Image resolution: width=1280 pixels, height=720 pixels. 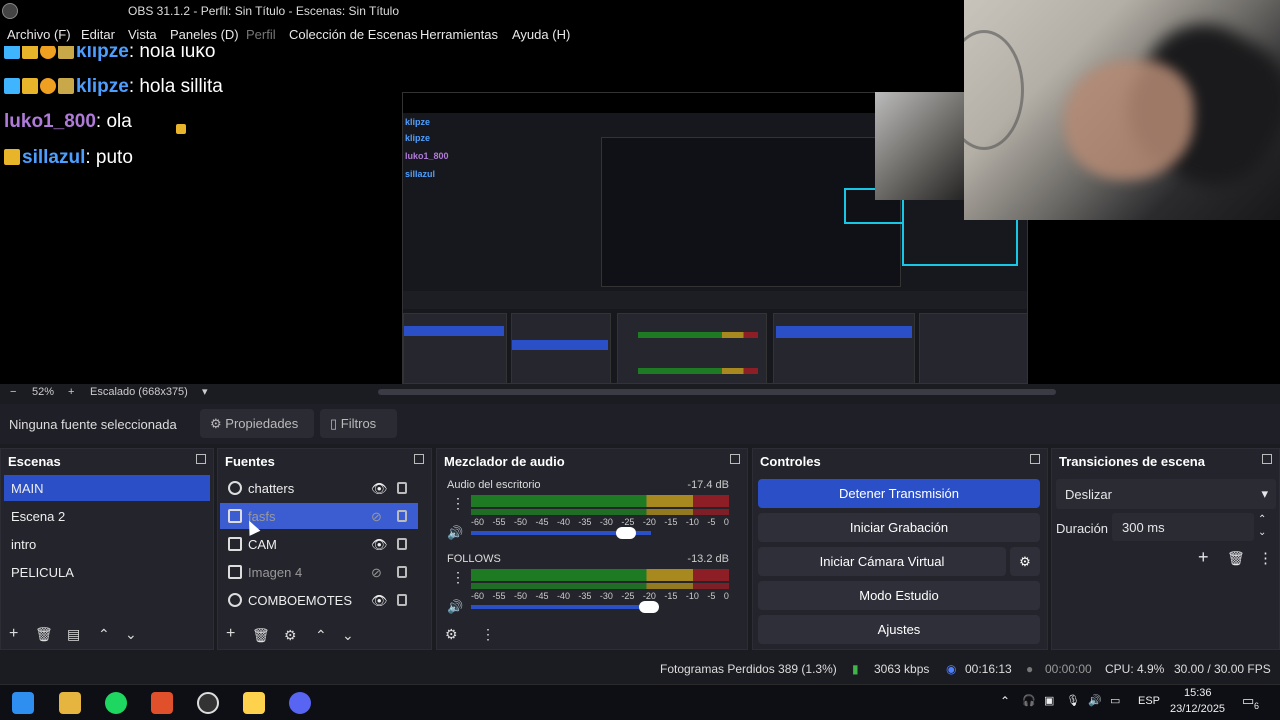 I want to click on preview-horizontal-scrollbar, so click(x=717, y=392).